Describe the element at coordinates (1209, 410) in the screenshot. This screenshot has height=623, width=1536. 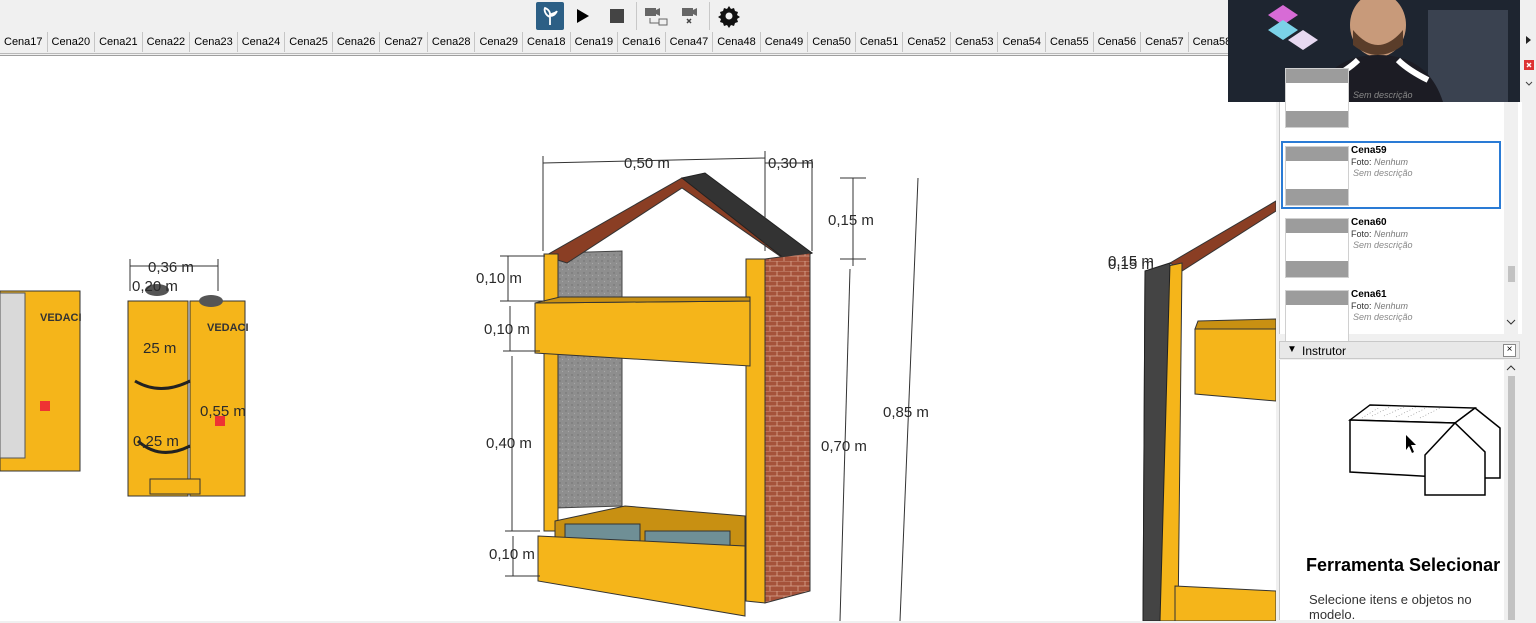
I see `right-partial-model` at that location.